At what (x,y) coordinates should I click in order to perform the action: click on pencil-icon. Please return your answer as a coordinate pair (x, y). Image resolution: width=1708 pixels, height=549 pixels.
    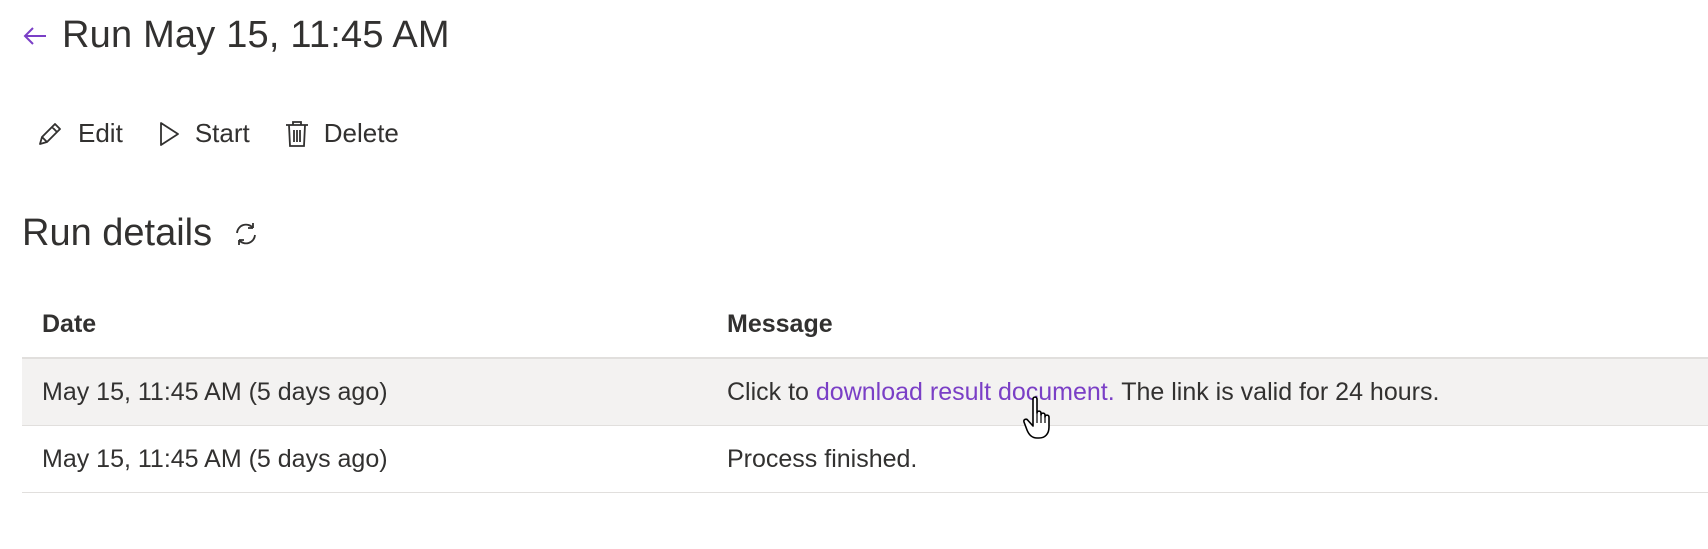
    Looking at the image, I should click on (50, 133).